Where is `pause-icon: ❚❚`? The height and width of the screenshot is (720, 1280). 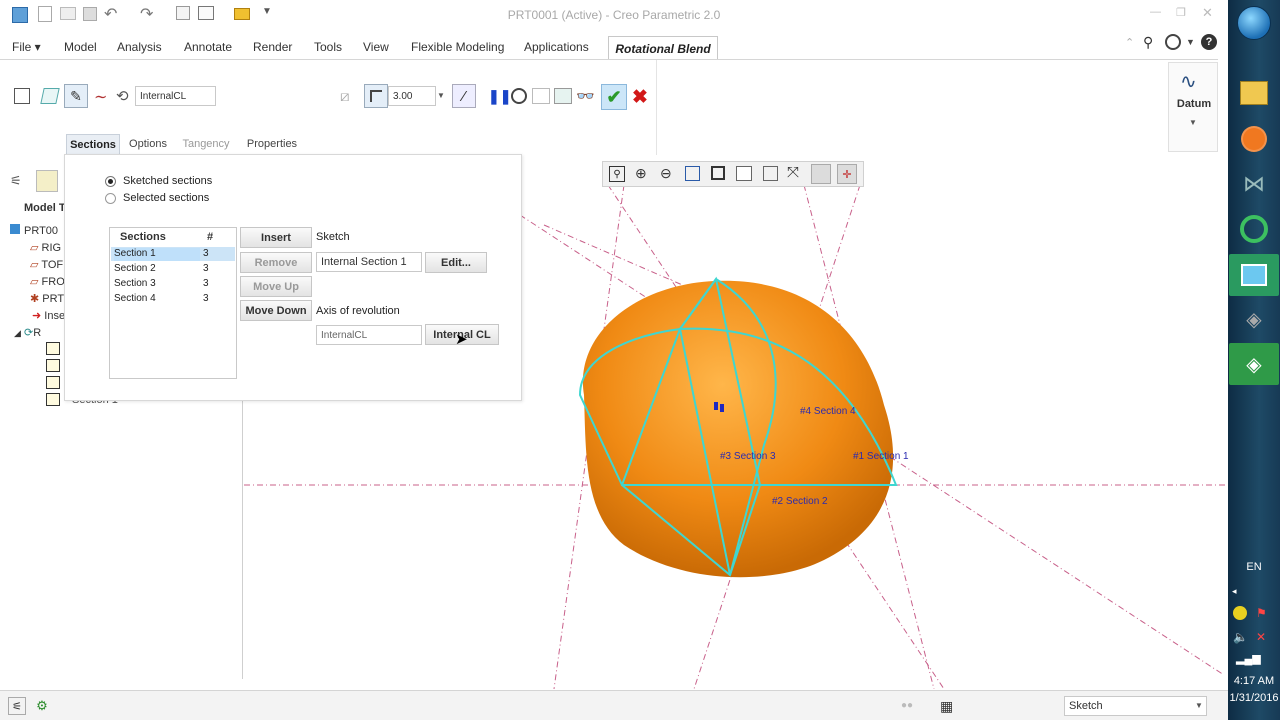 pause-icon: ❚❚ is located at coordinates (499, 96).